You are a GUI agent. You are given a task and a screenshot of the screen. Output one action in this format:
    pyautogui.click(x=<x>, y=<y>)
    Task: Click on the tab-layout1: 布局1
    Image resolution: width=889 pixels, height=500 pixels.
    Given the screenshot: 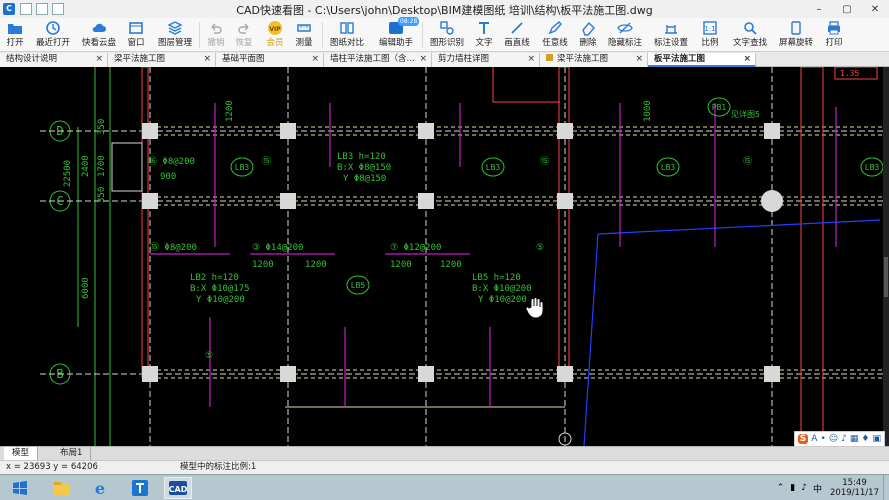 What is the action you would take?
    pyautogui.click(x=72, y=453)
    